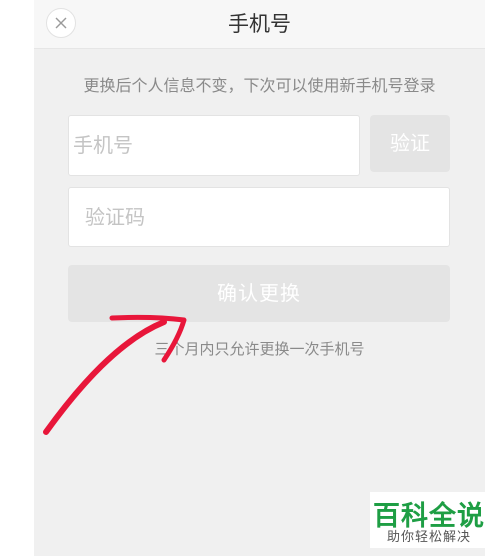 The image size is (500, 556). What do you see at coordinates (259, 349) in the screenshot?
I see `change-limit-note: 三个月内只允许更换一次手机号` at bounding box center [259, 349].